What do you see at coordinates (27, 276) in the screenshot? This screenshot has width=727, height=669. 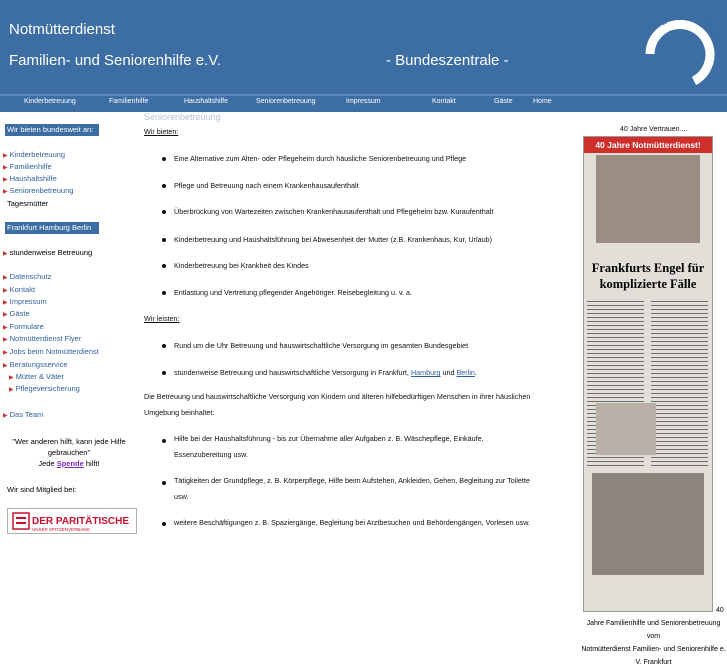 I see `sidebar-link-datenschutz: ▶ Datenschutz` at bounding box center [27, 276].